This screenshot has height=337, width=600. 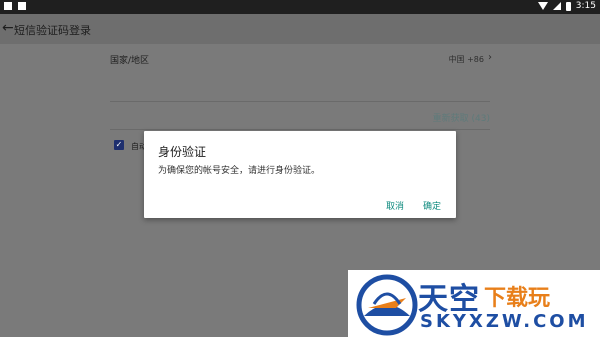 I want to click on region-value: 中国 +86, so click(x=466, y=59).